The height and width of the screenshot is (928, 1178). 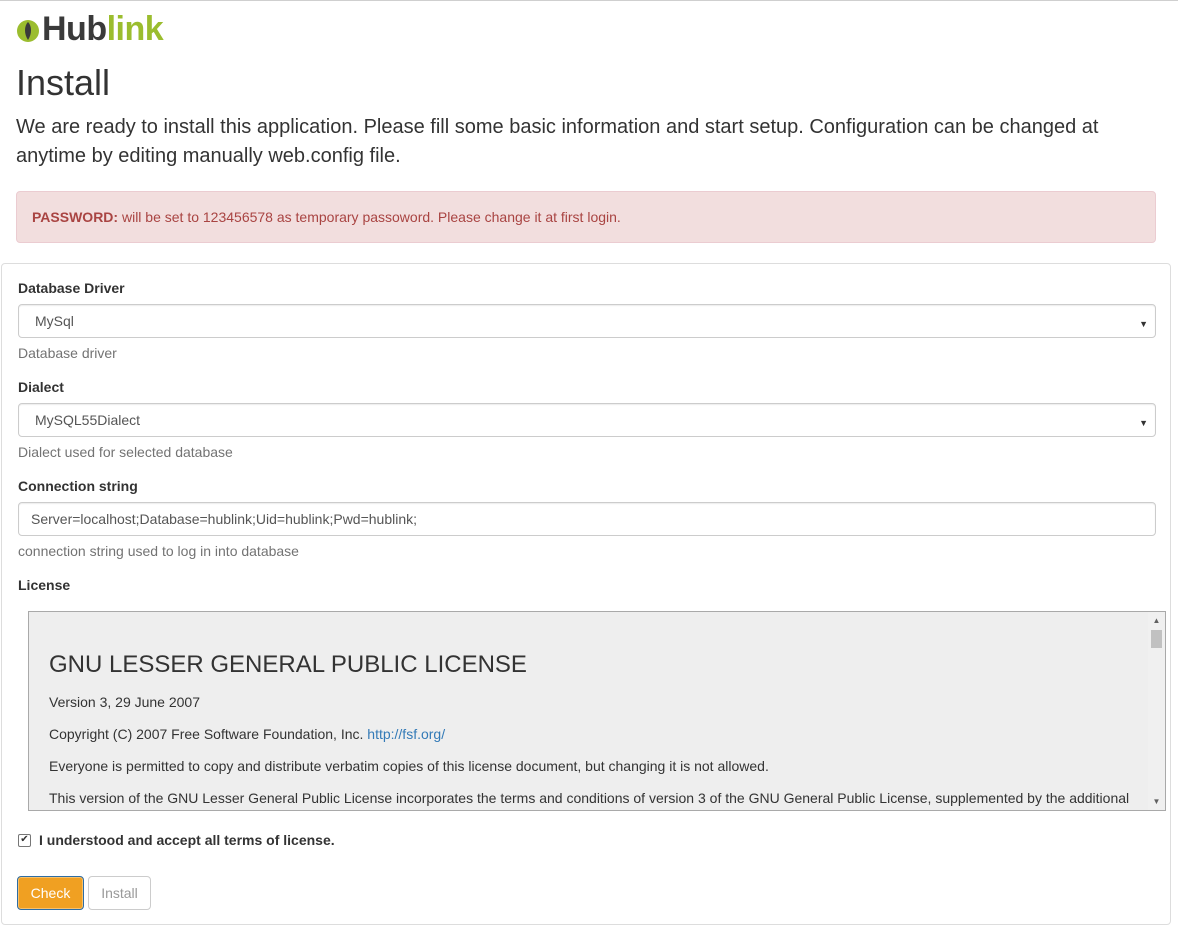 I want to click on brand-name: Hublink, so click(x=103, y=29).